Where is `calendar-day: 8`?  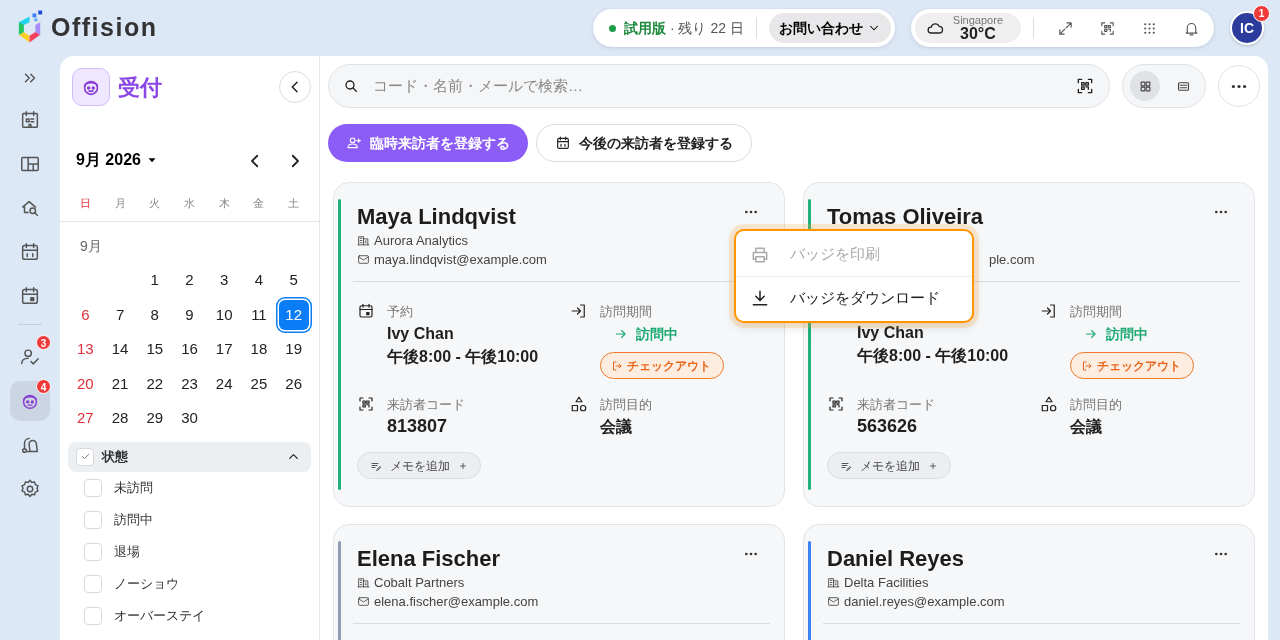
calendar-day: 8 is located at coordinates (154, 314).